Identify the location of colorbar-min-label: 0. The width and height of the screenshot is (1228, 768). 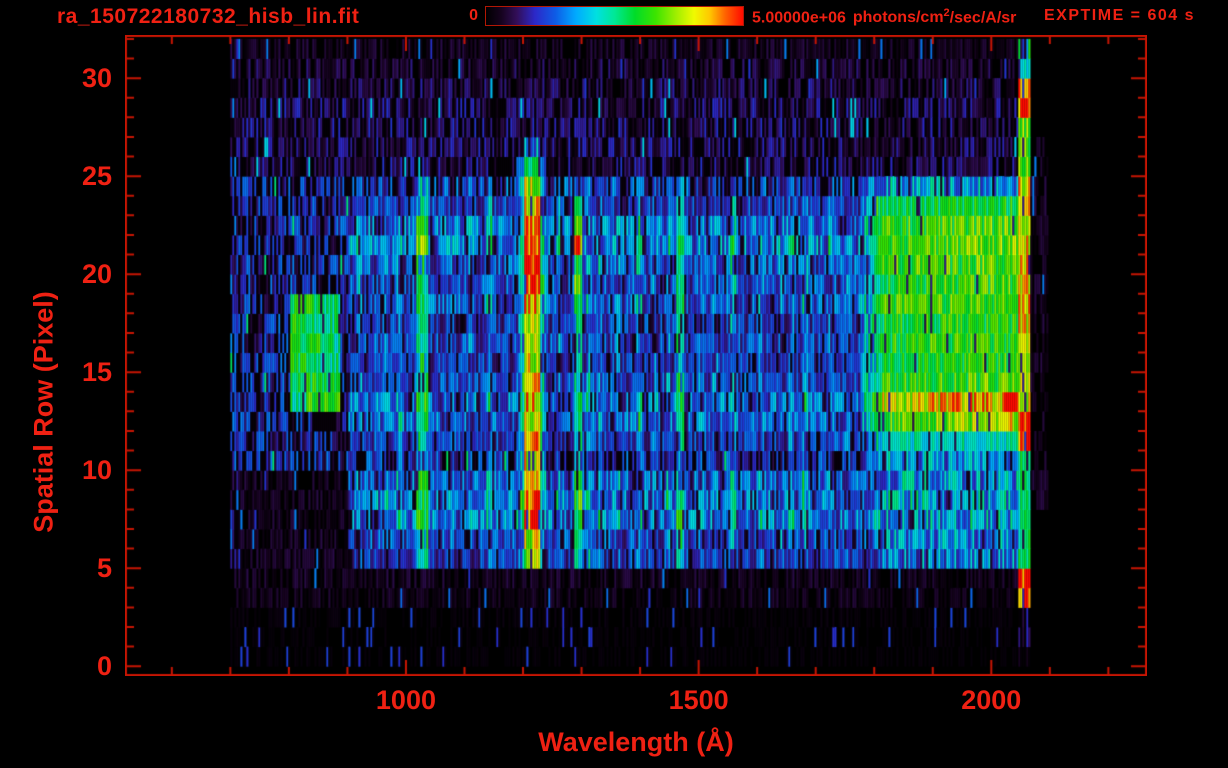
(473, 15).